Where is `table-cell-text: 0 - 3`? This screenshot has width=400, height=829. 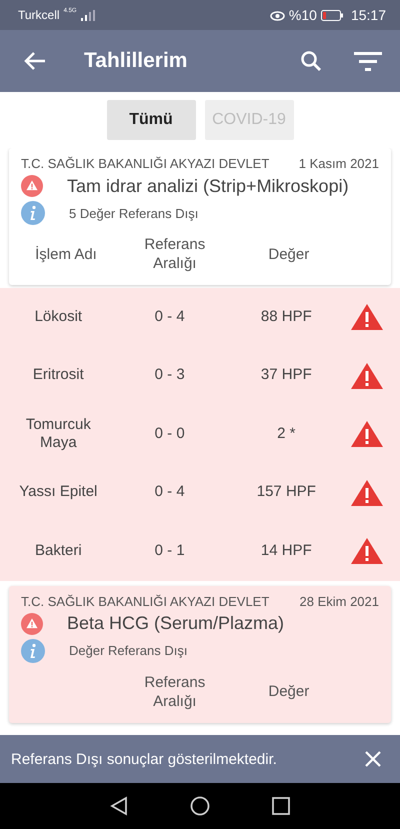 table-cell-text: 0 - 3 is located at coordinates (170, 376).